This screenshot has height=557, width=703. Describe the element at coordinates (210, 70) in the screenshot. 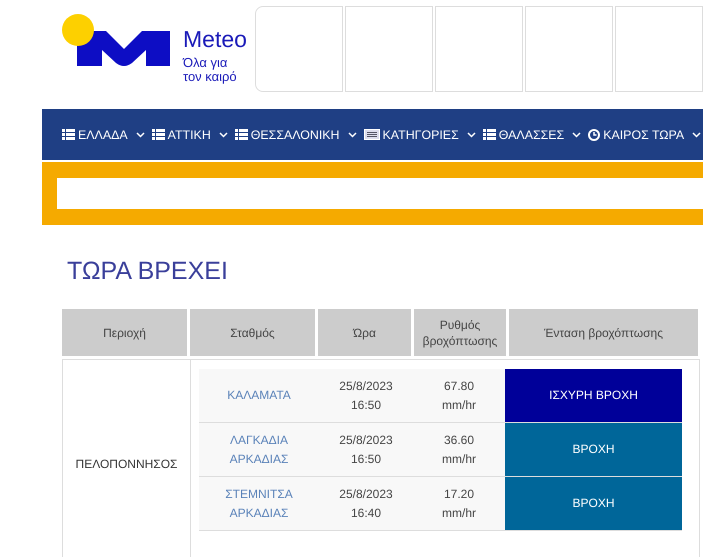

I see `logo-tagline: Όλα για τον καιρό` at that location.